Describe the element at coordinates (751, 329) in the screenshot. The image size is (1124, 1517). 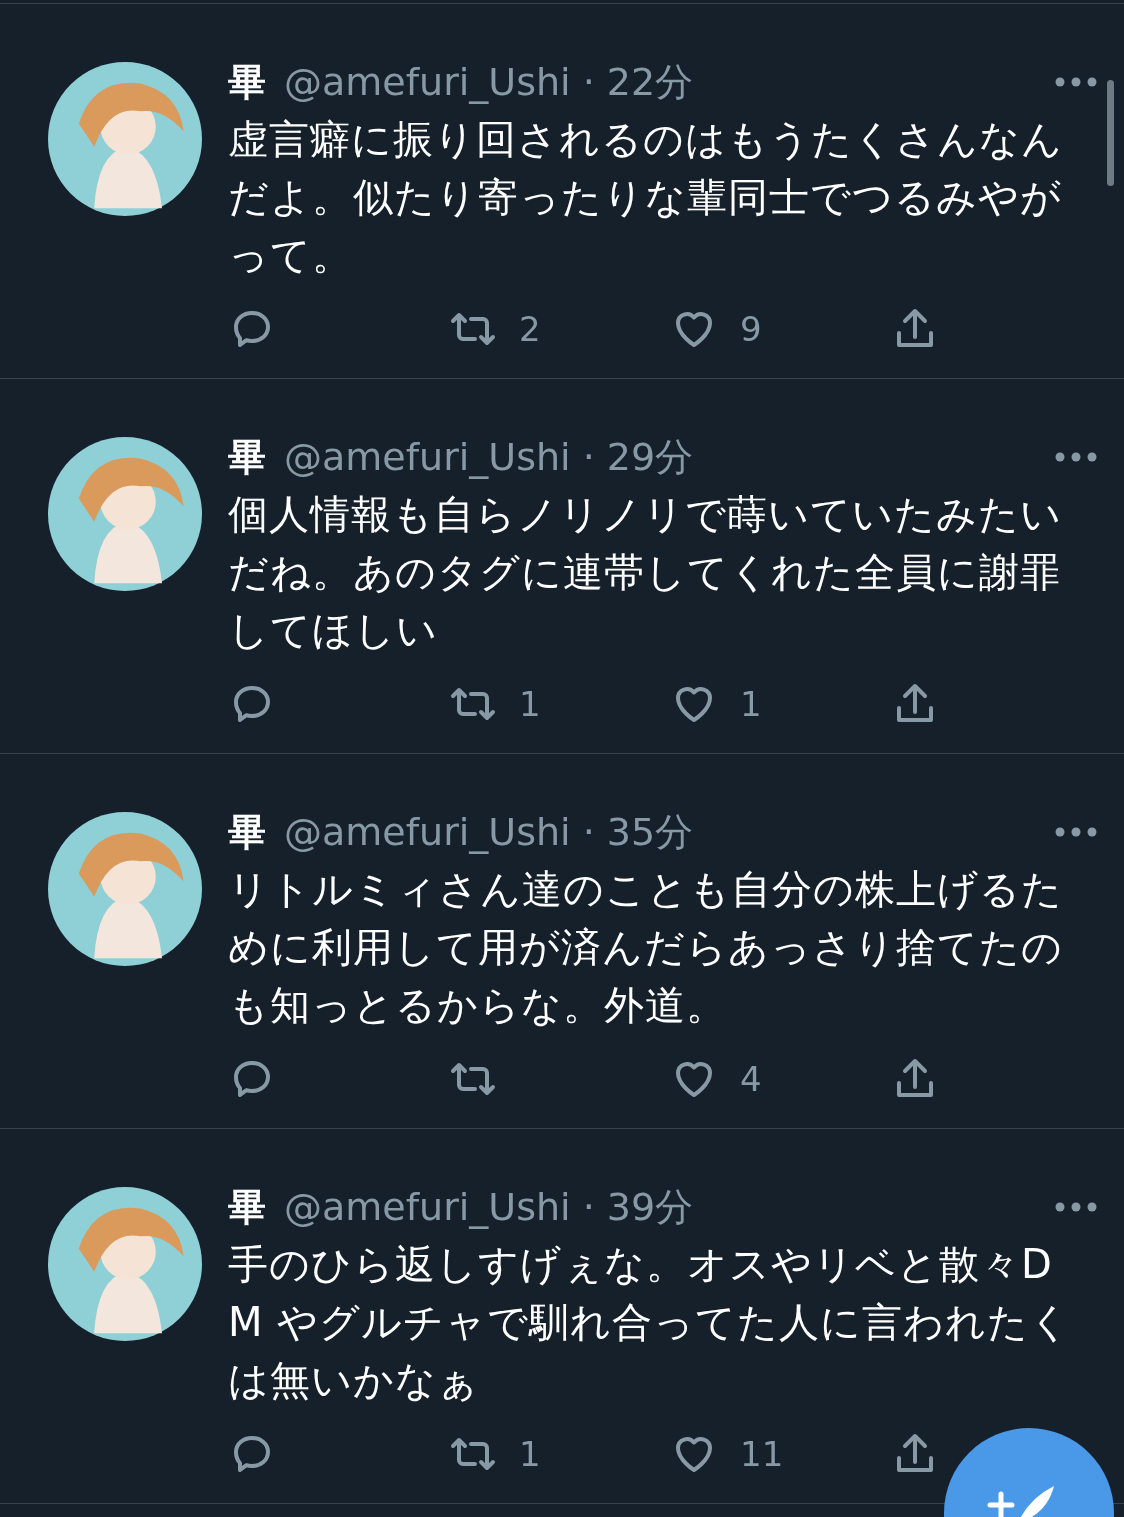
I see `like-count: 9` at that location.